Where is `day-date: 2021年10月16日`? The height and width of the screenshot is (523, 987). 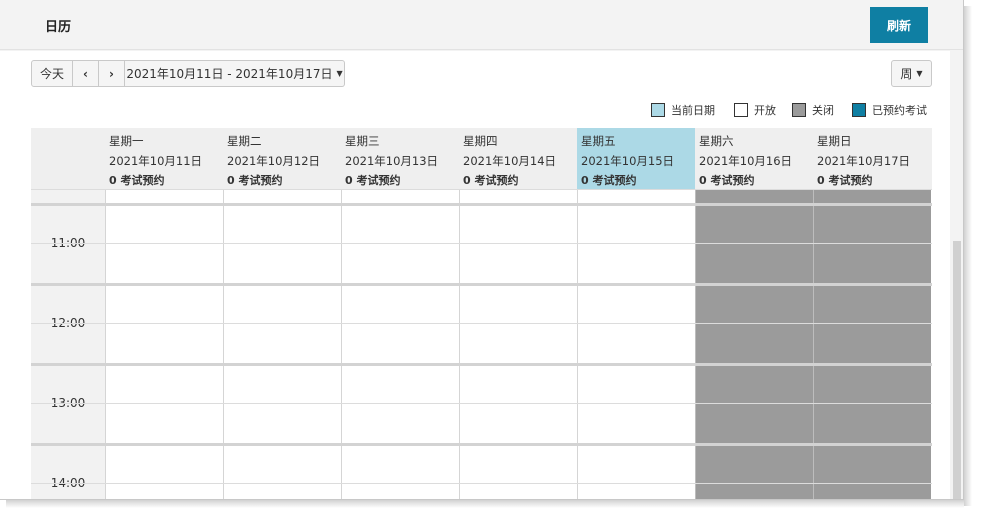 day-date: 2021年10月16日 is located at coordinates (746, 160).